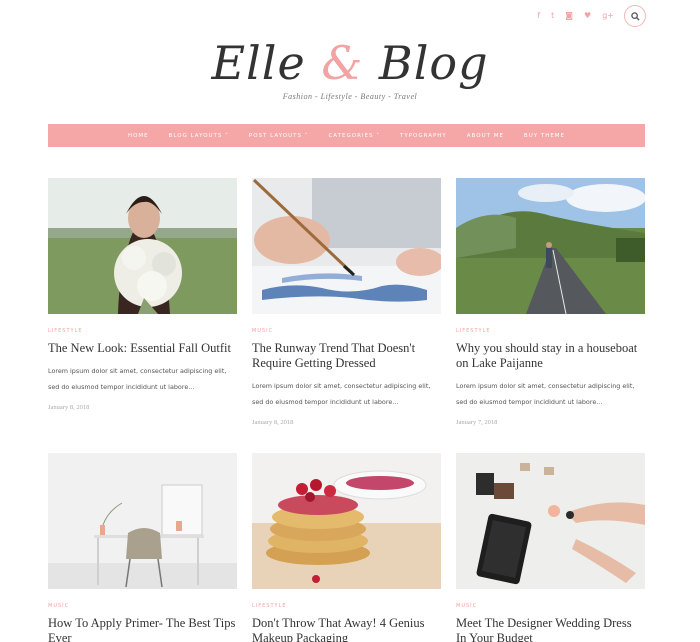 The width and height of the screenshot is (700, 642). What do you see at coordinates (587, 16) in the screenshot?
I see `heart-icon: ♥` at bounding box center [587, 16].